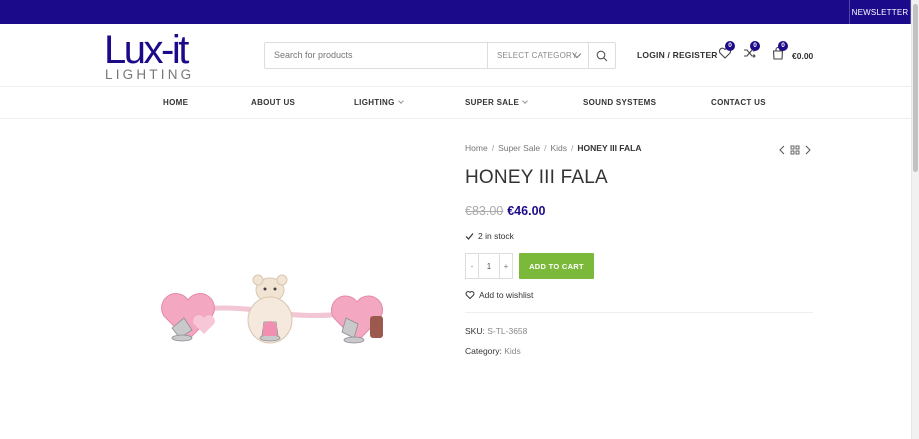 The height and width of the screenshot is (439, 919). Describe the element at coordinates (727, 52) in the screenshot. I see `wishlist-button: 0` at that location.